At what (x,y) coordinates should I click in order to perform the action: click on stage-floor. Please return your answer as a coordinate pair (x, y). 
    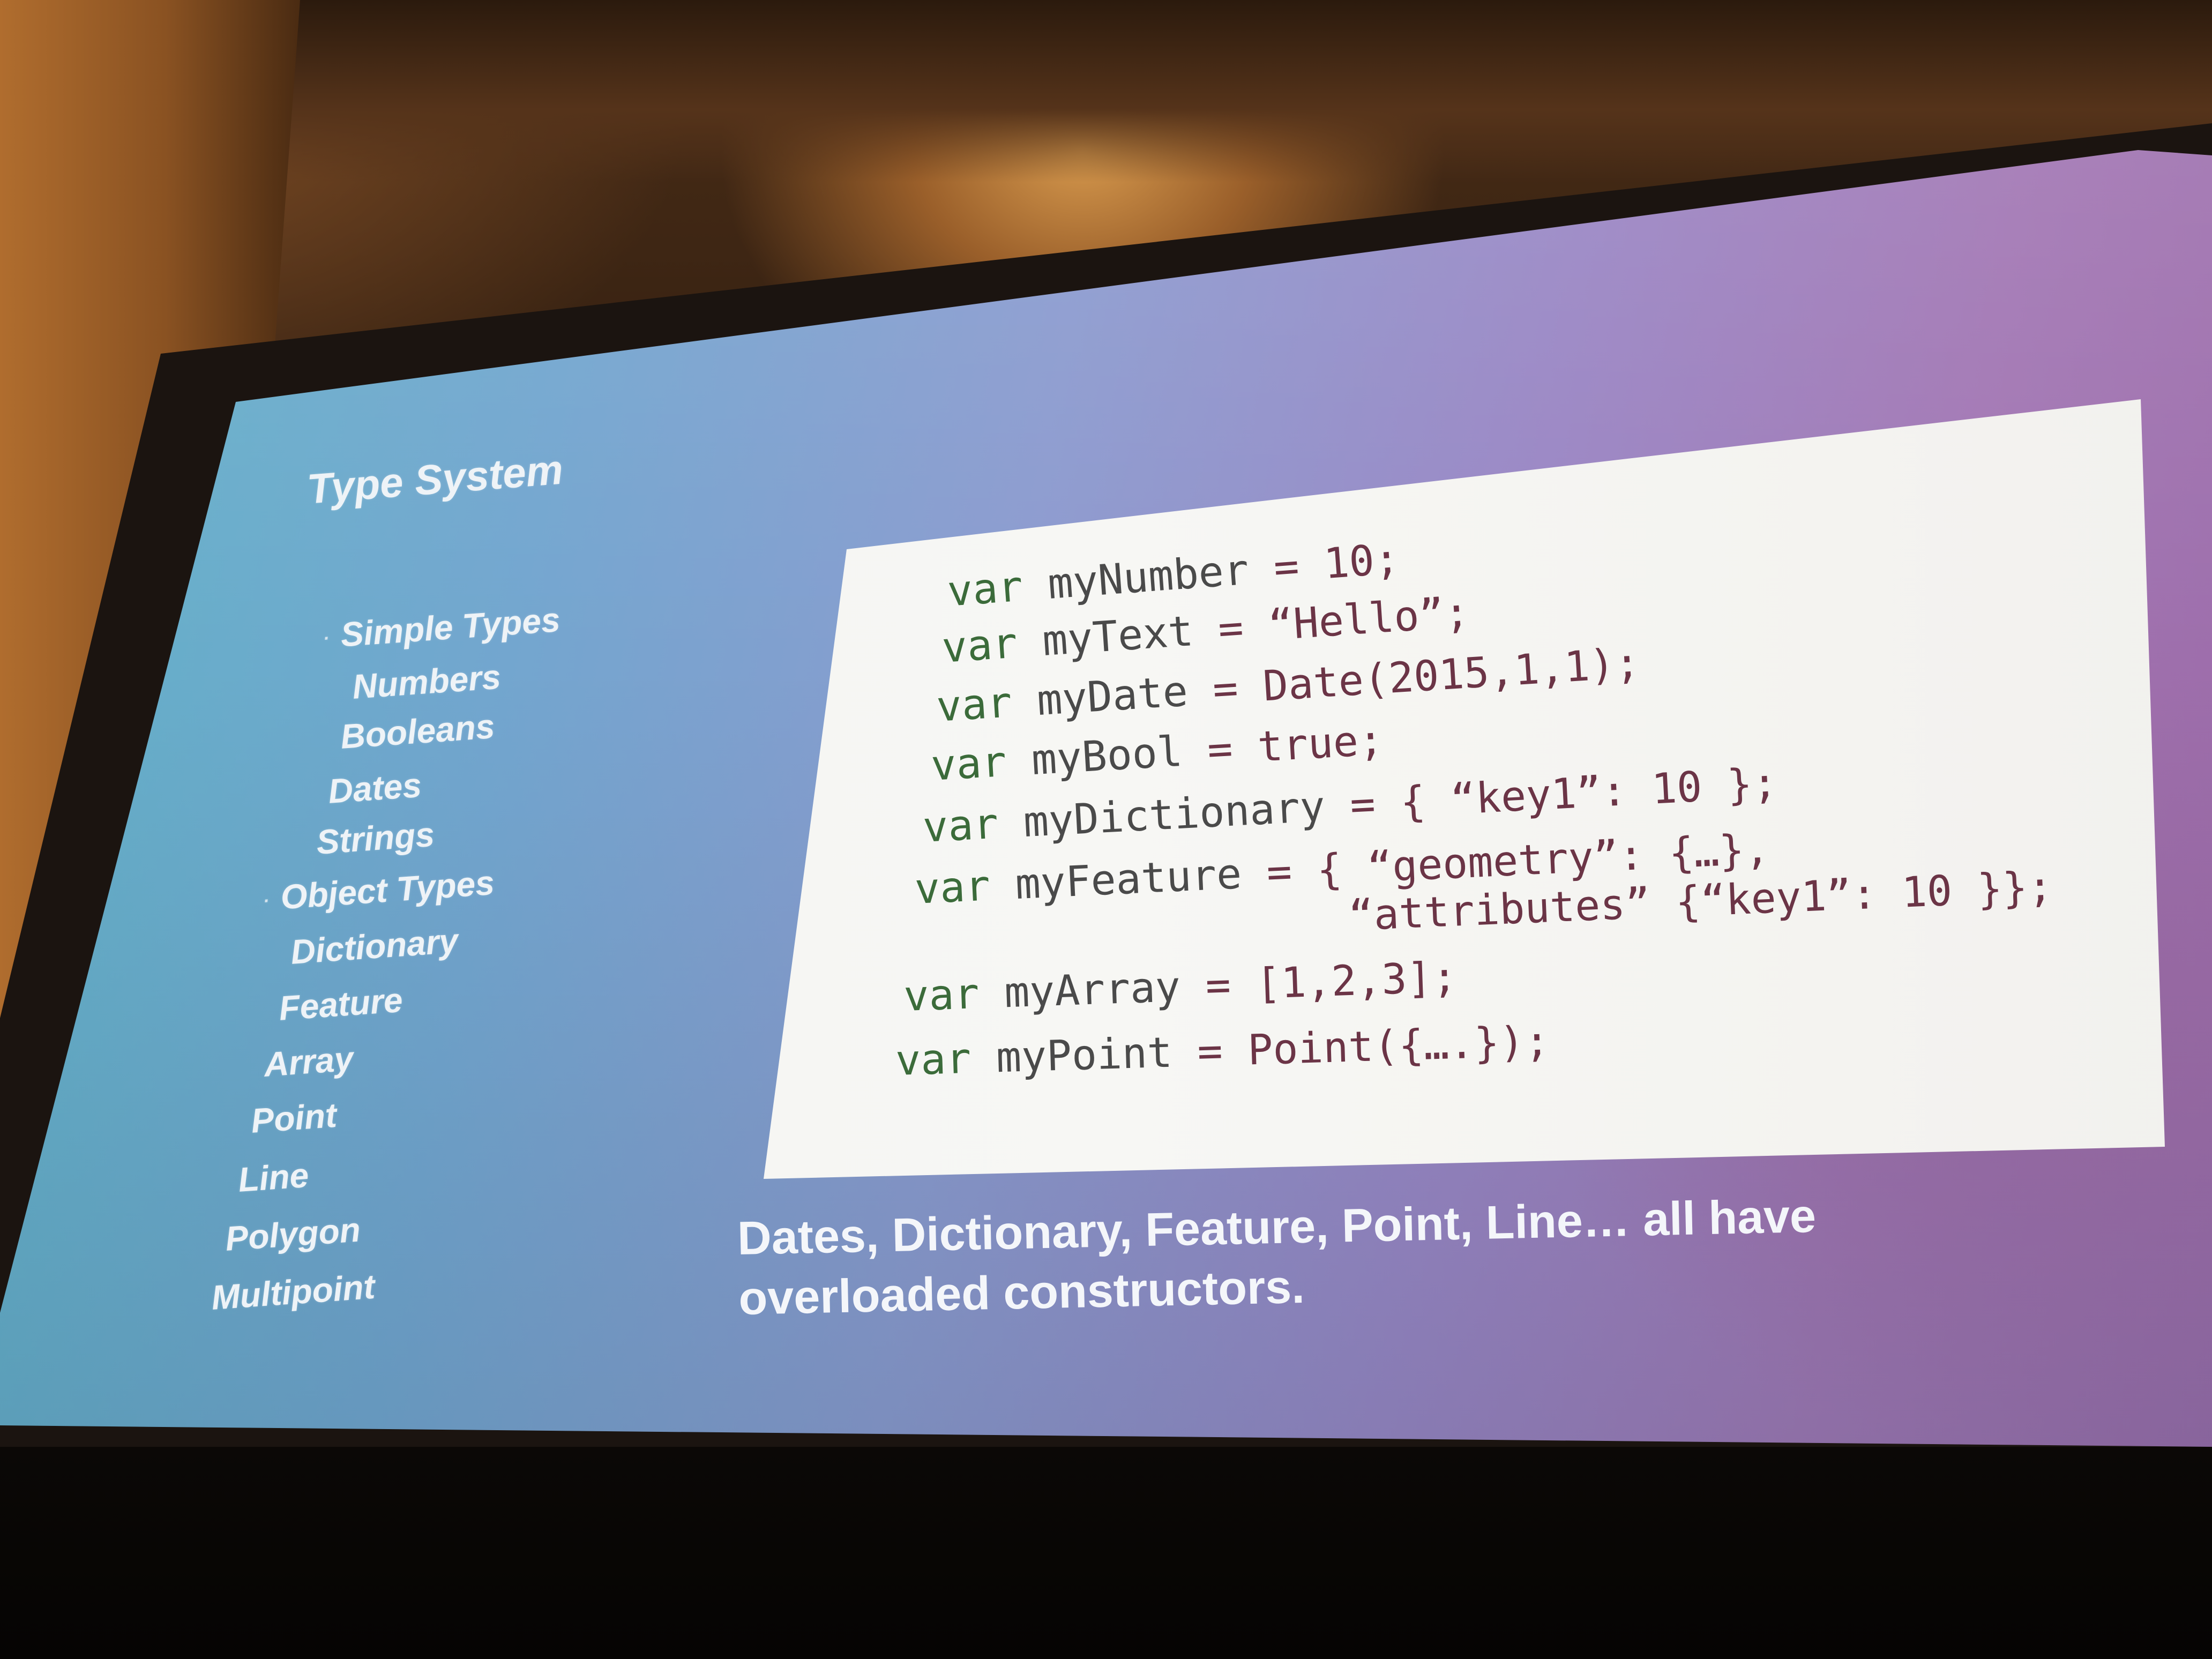
    Looking at the image, I should click on (1106, 1553).